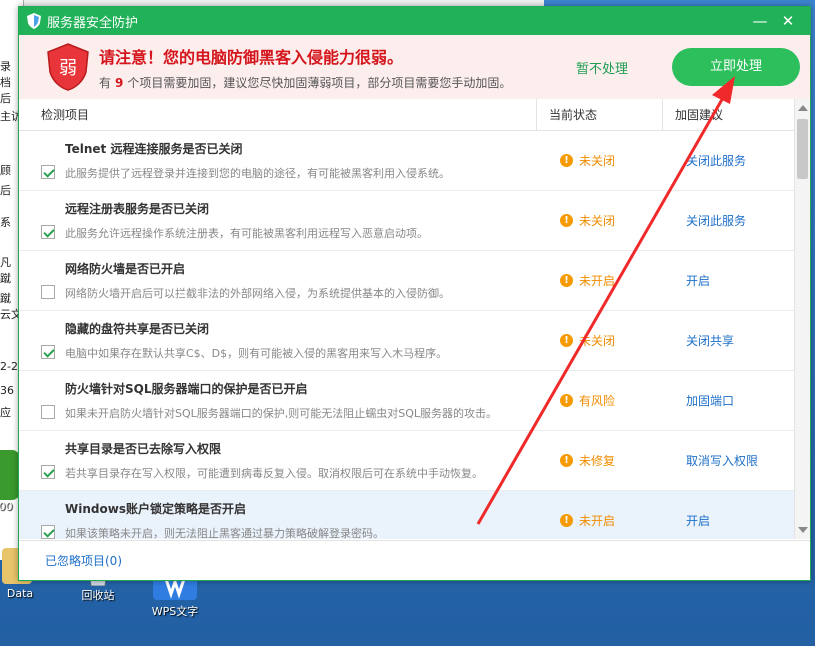 The width and height of the screenshot is (815, 646). Describe the element at coordinates (599, 114) in the screenshot. I see `header-status: 当前状态` at that location.